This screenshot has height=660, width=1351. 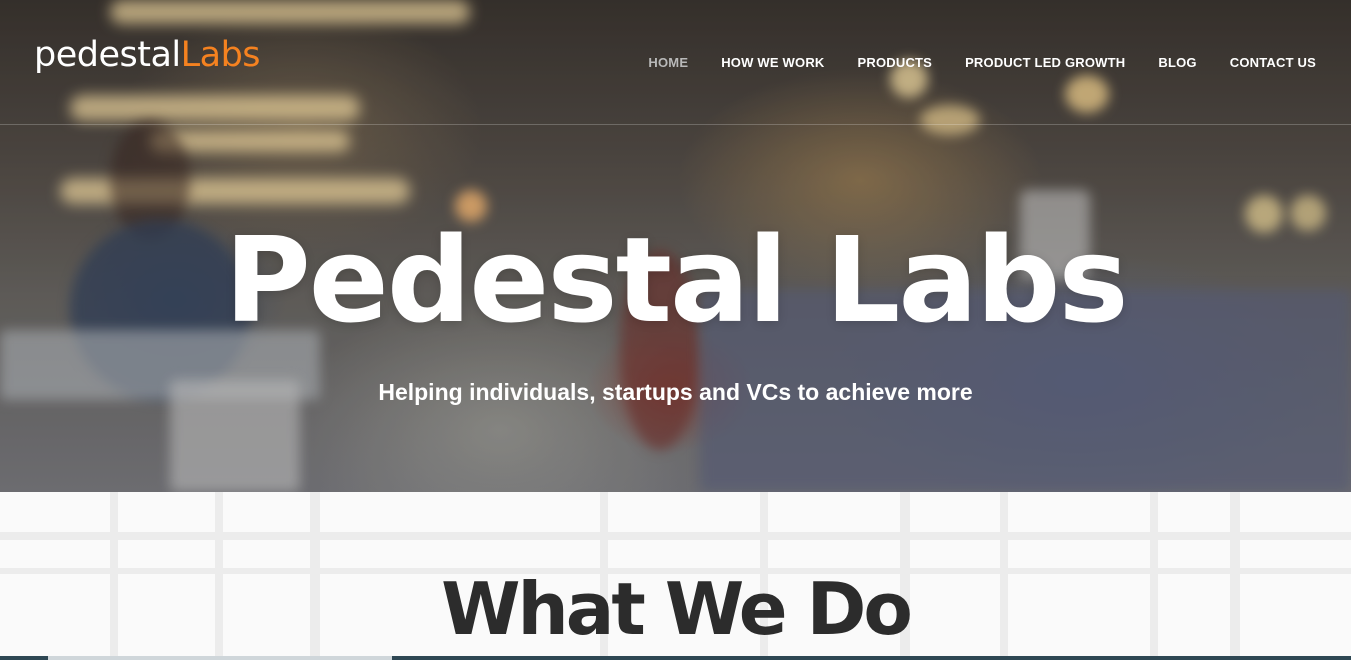 What do you see at coordinates (107, 55) in the screenshot?
I see `logo-text-primary: pedestal` at bounding box center [107, 55].